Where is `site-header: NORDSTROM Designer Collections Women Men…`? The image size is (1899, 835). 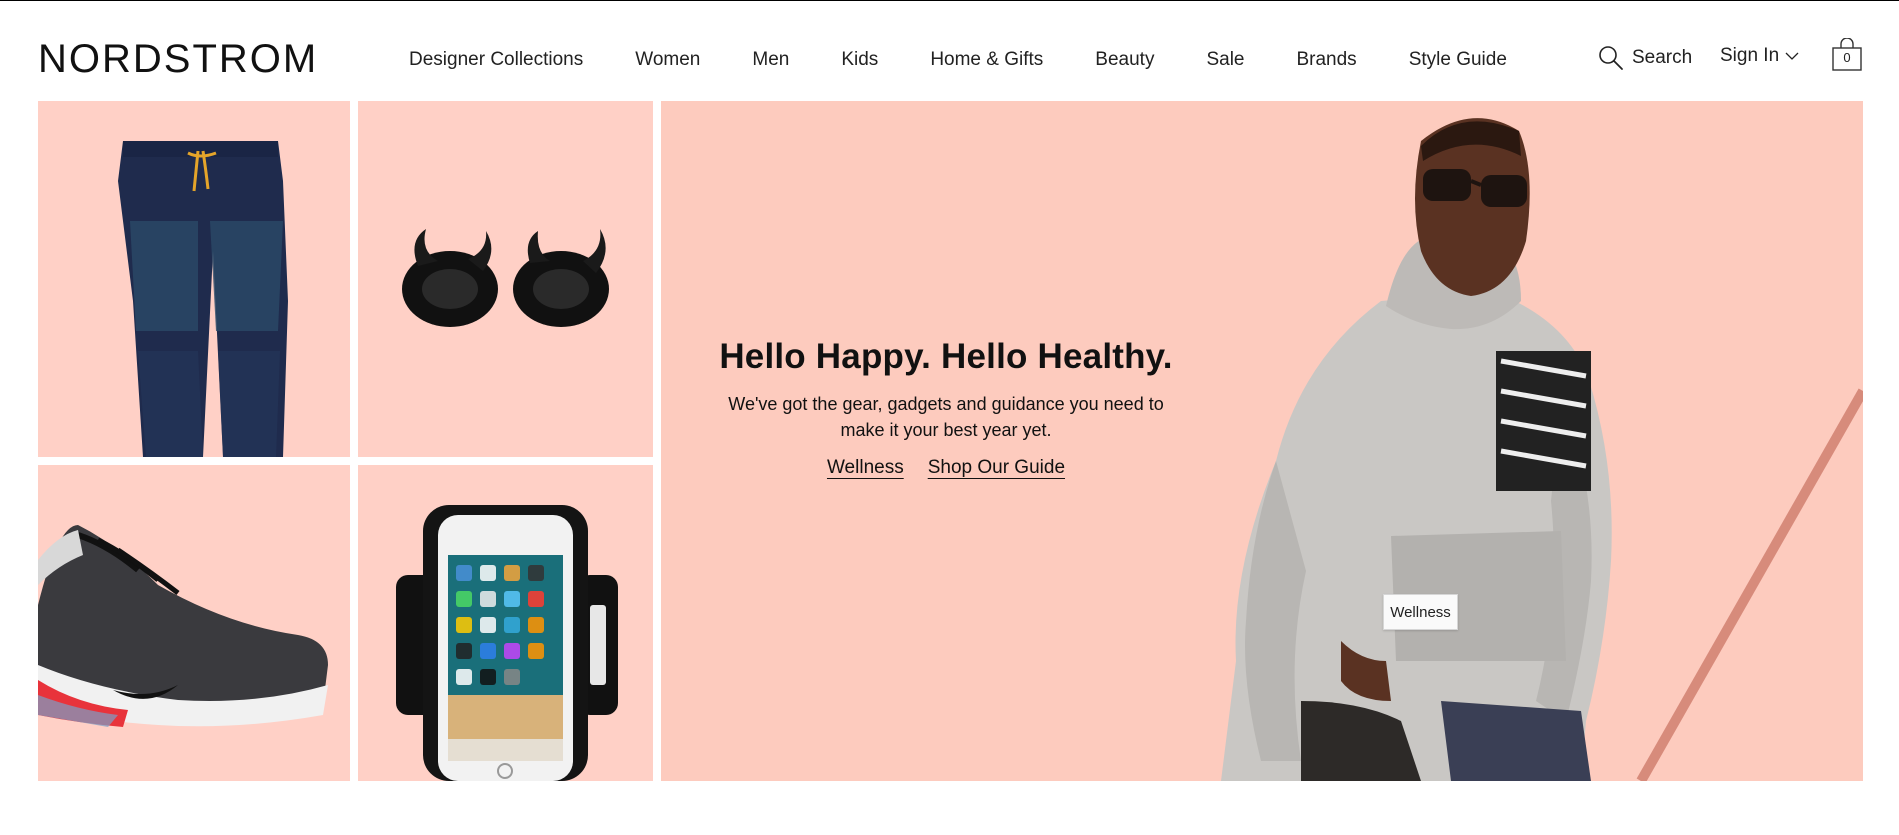 site-header: NORDSTROM Designer Collections Women Men… is located at coordinates (949, 51).